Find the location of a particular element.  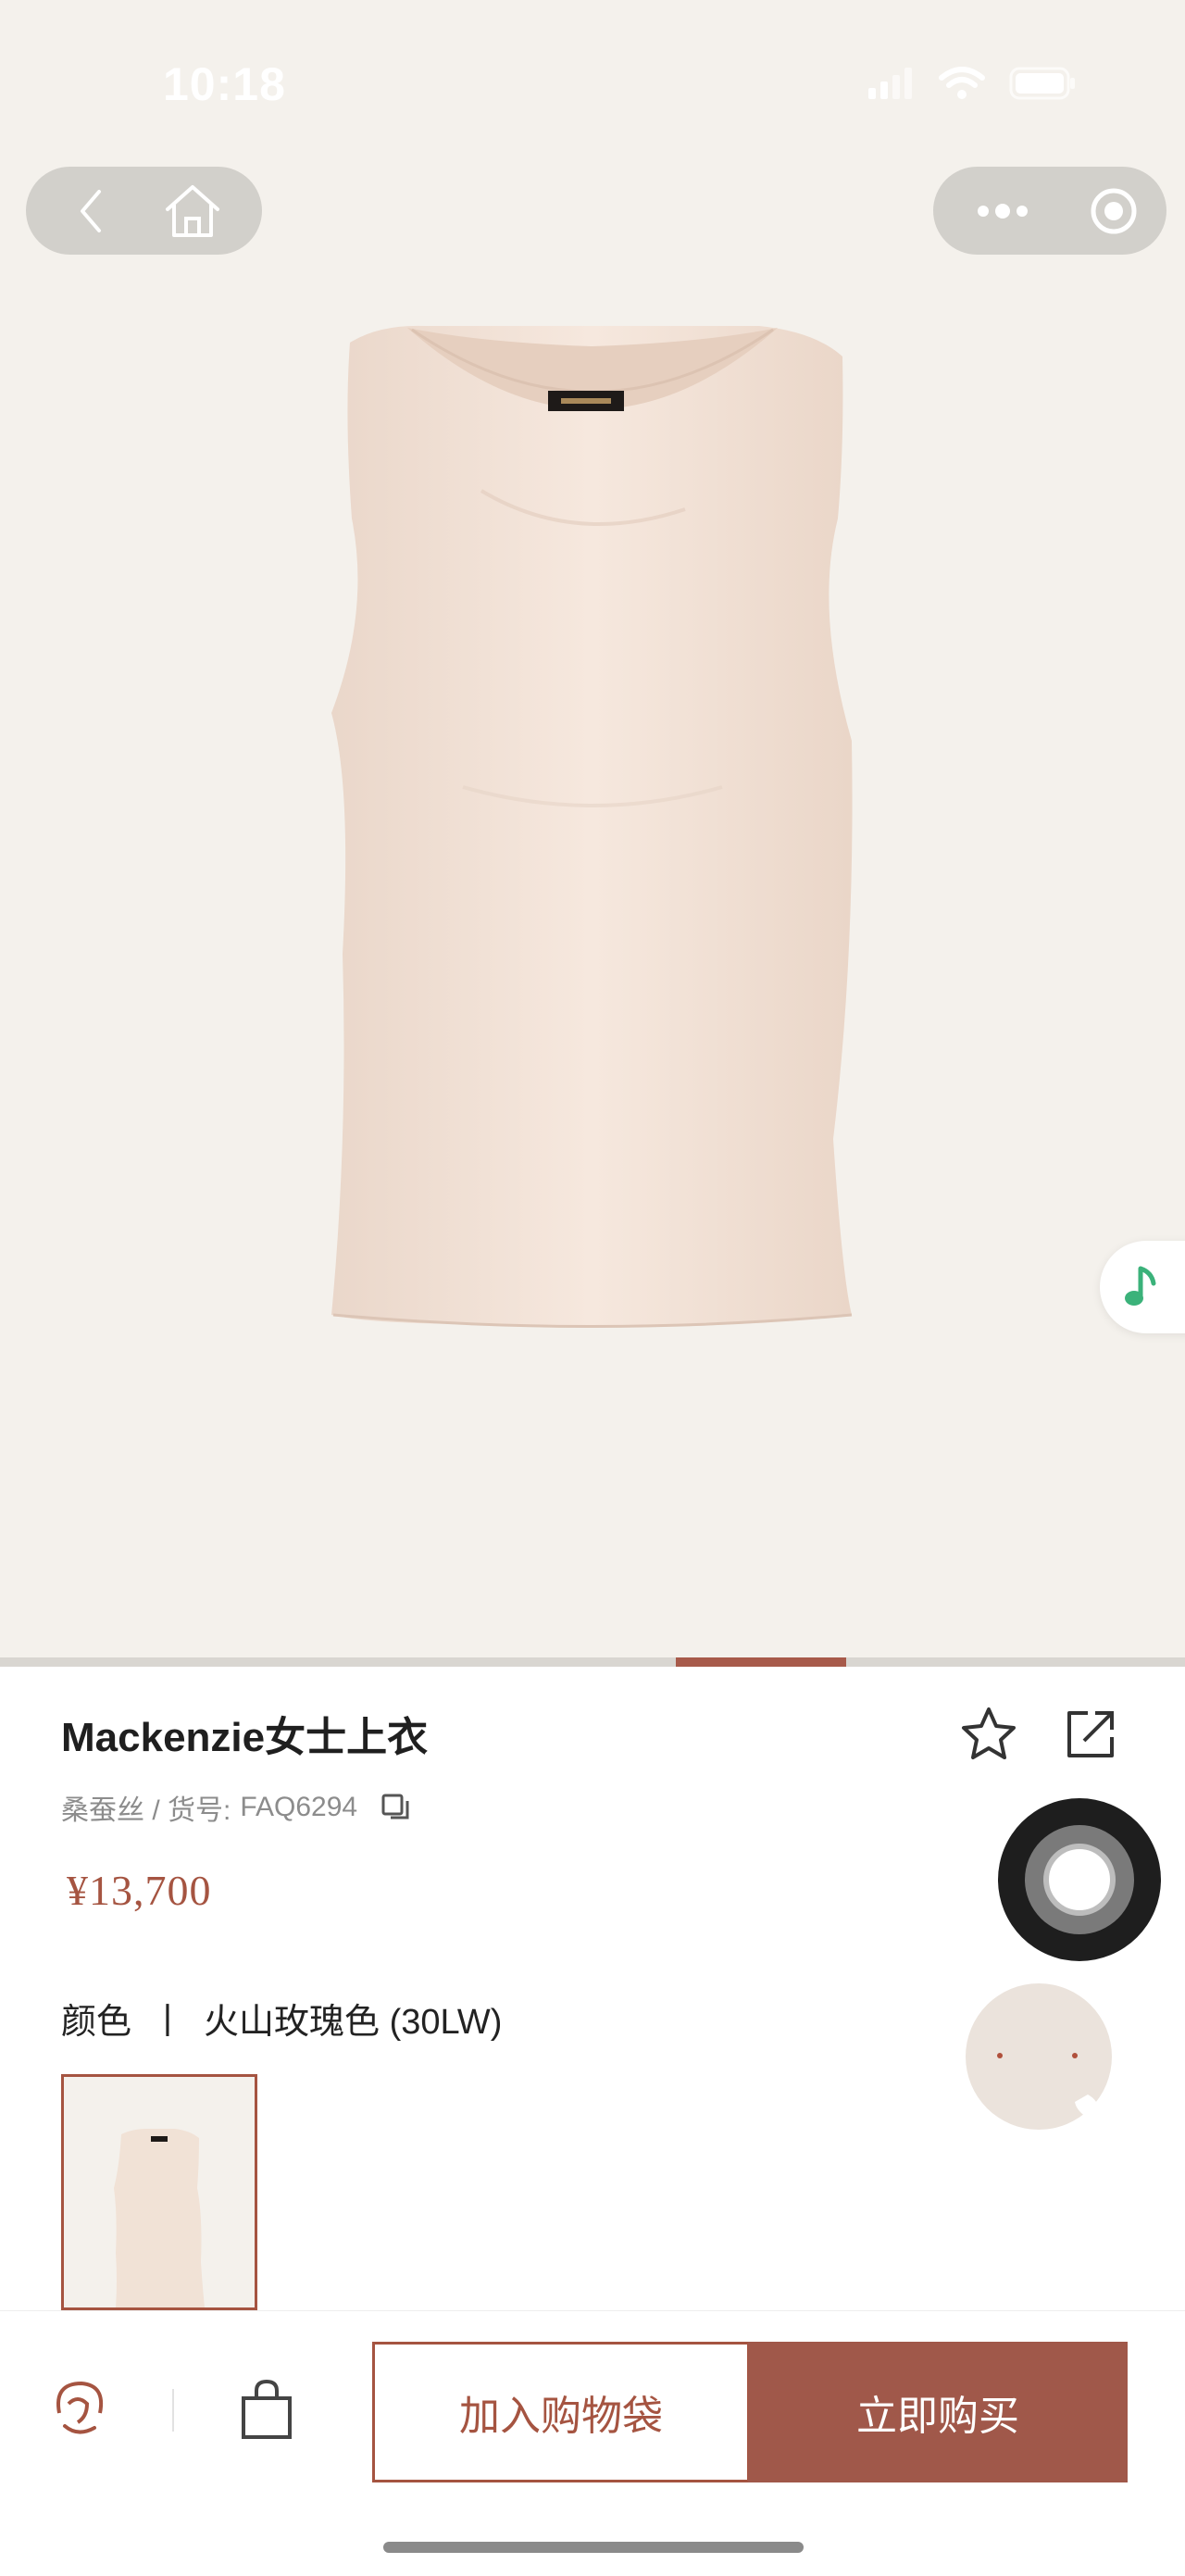

background-music-button is located at coordinates (1142, 1287).